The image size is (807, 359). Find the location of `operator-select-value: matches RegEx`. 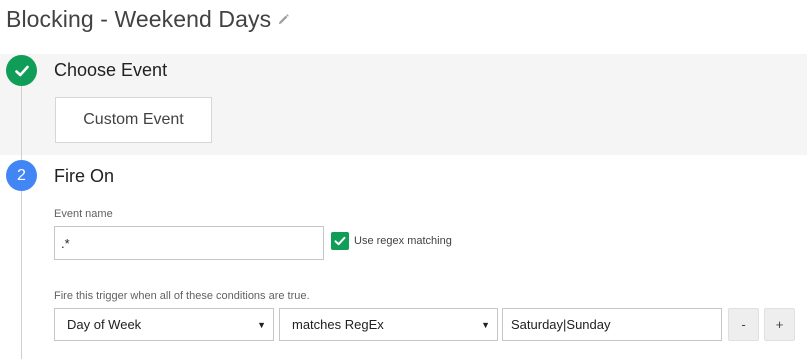

operator-select-value: matches RegEx is located at coordinates (338, 324).